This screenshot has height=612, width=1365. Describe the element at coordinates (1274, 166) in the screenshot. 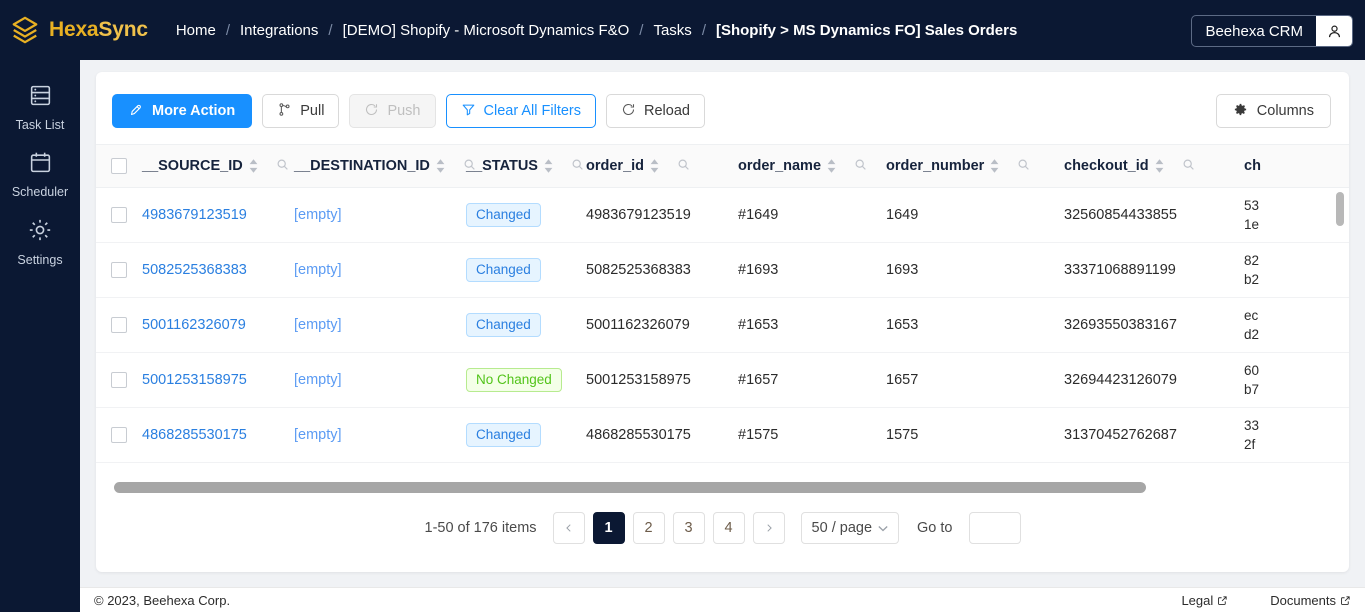

I see `column-header-checkout-token: ch` at that location.